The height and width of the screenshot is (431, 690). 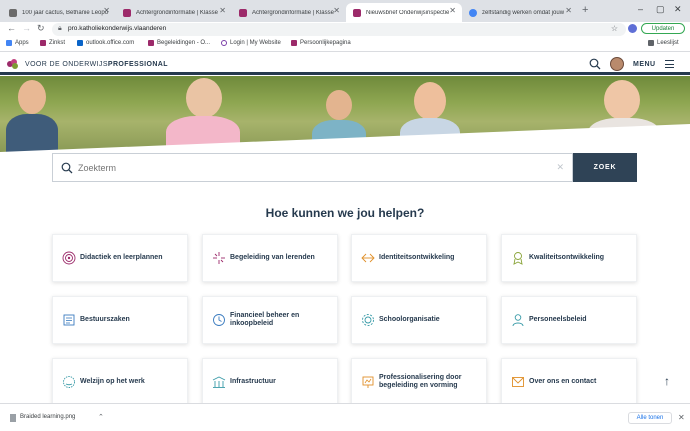 I want to click on file-icon, so click(x=13, y=418).